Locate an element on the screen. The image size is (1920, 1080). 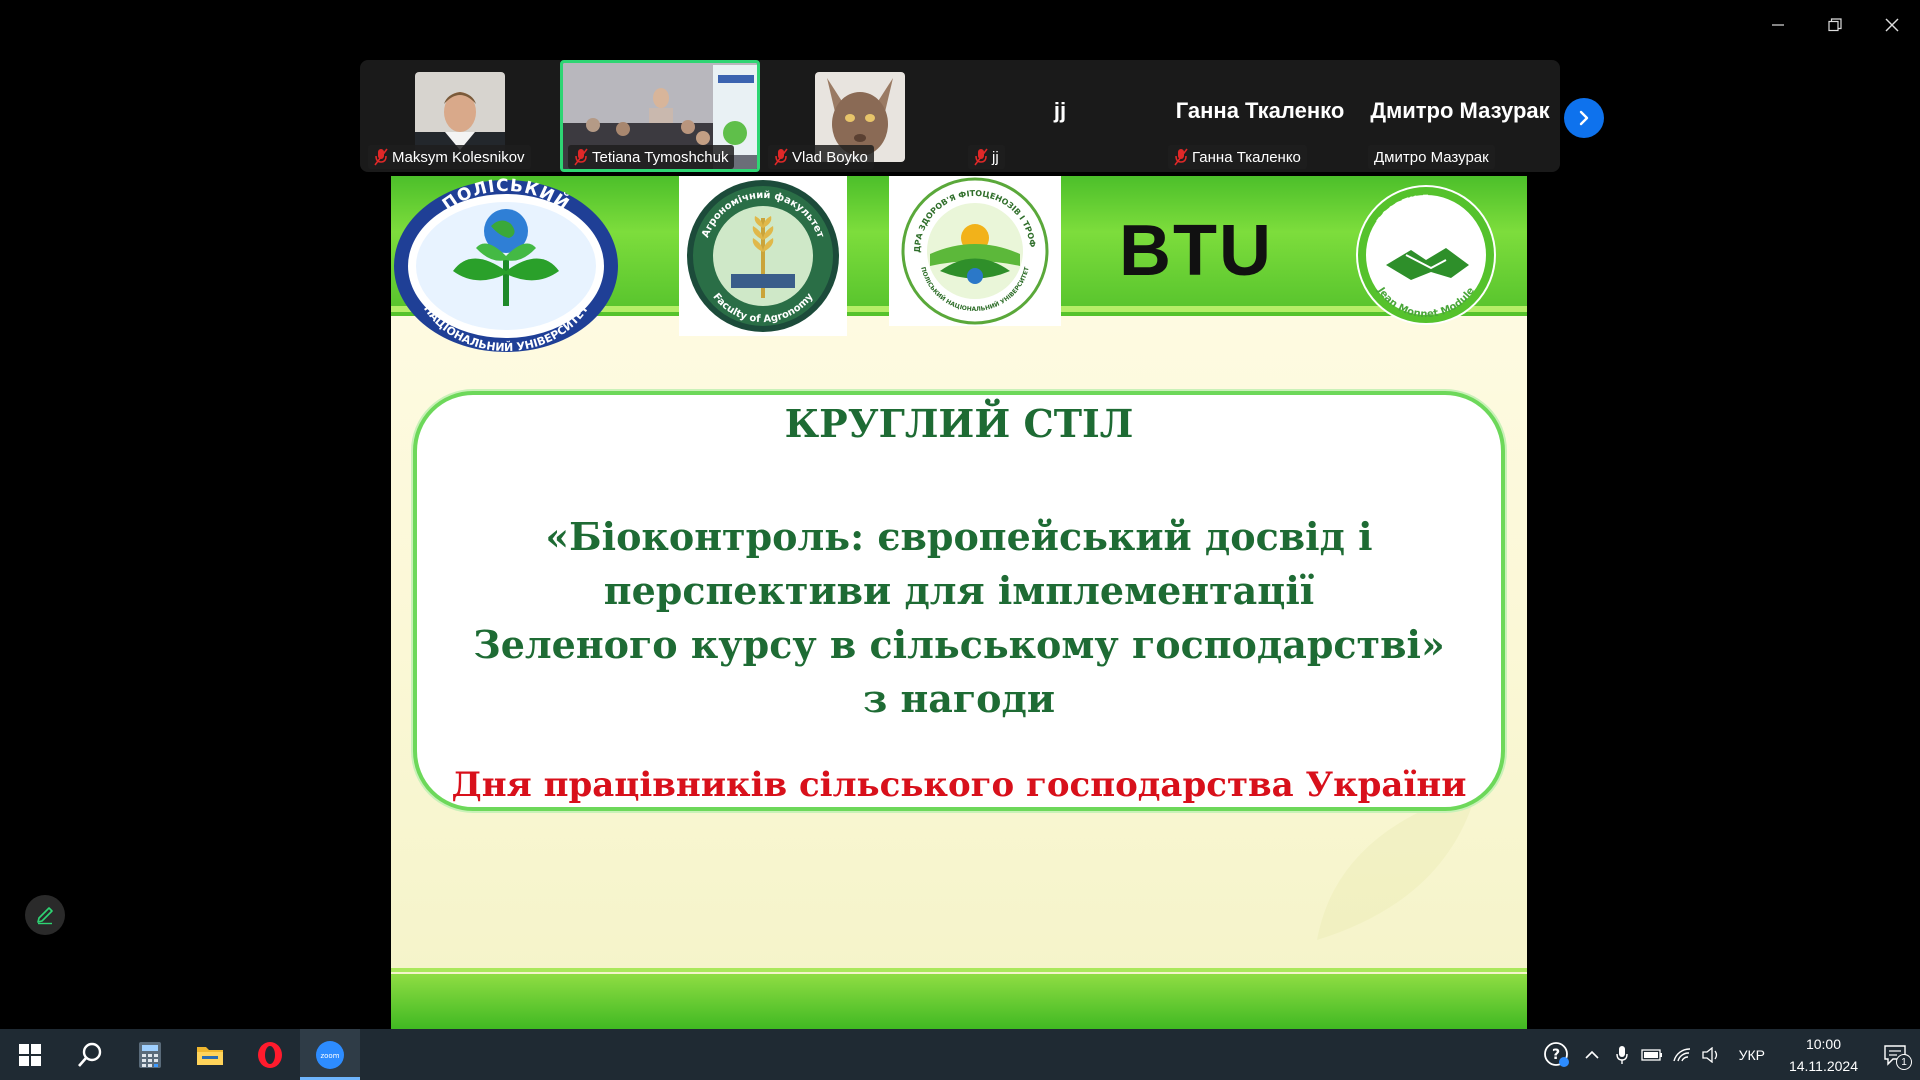
participant-name: Дмитро Мазурак is located at coordinates (1431, 157).